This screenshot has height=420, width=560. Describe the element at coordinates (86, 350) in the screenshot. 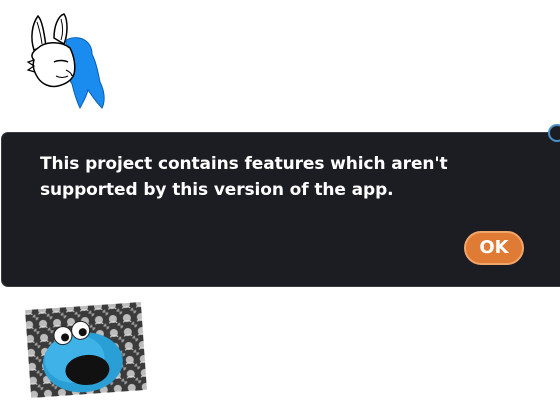

I see `cookie-monster-photo-sprite` at that location.